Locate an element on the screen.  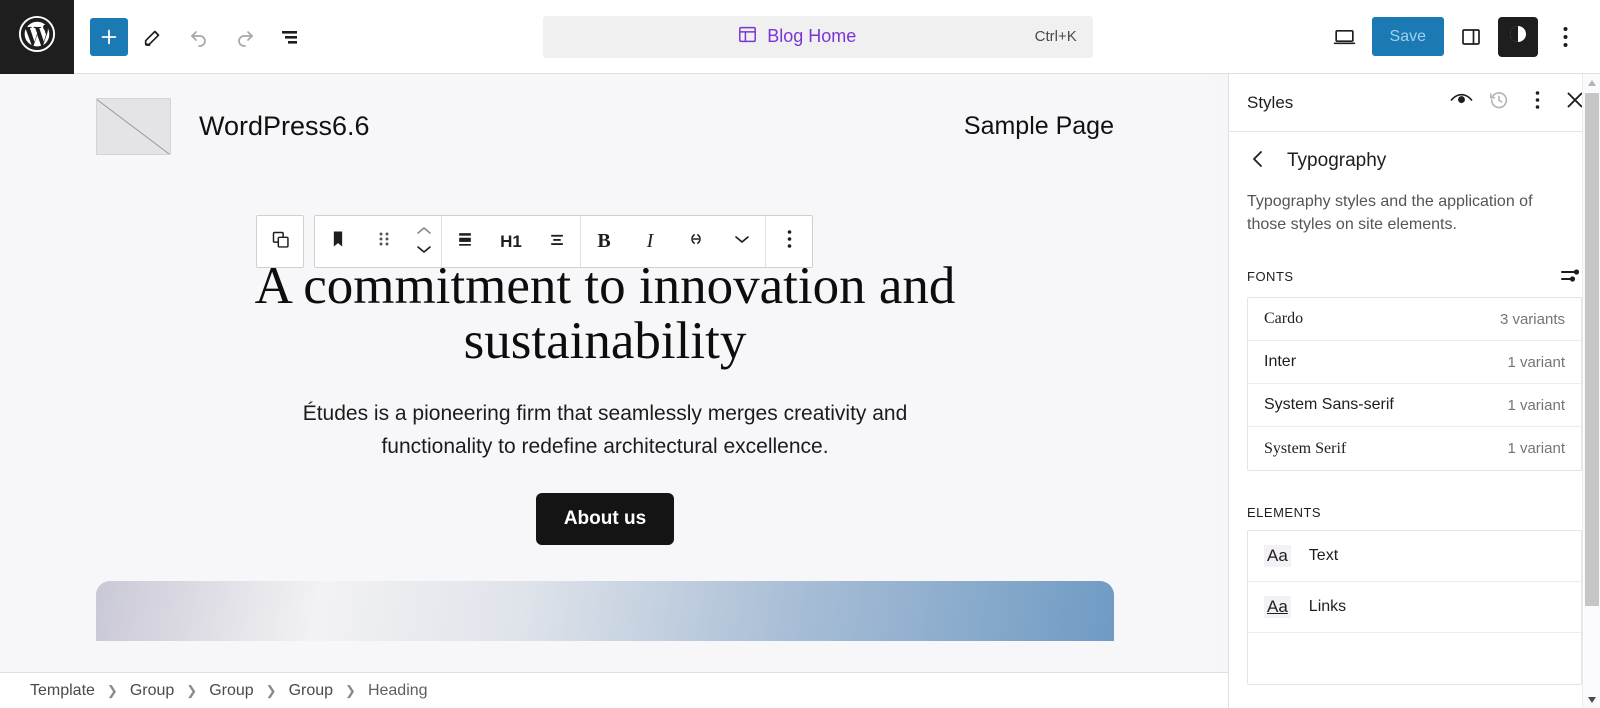
element-label: Text is located at coordinates (1323, 556).